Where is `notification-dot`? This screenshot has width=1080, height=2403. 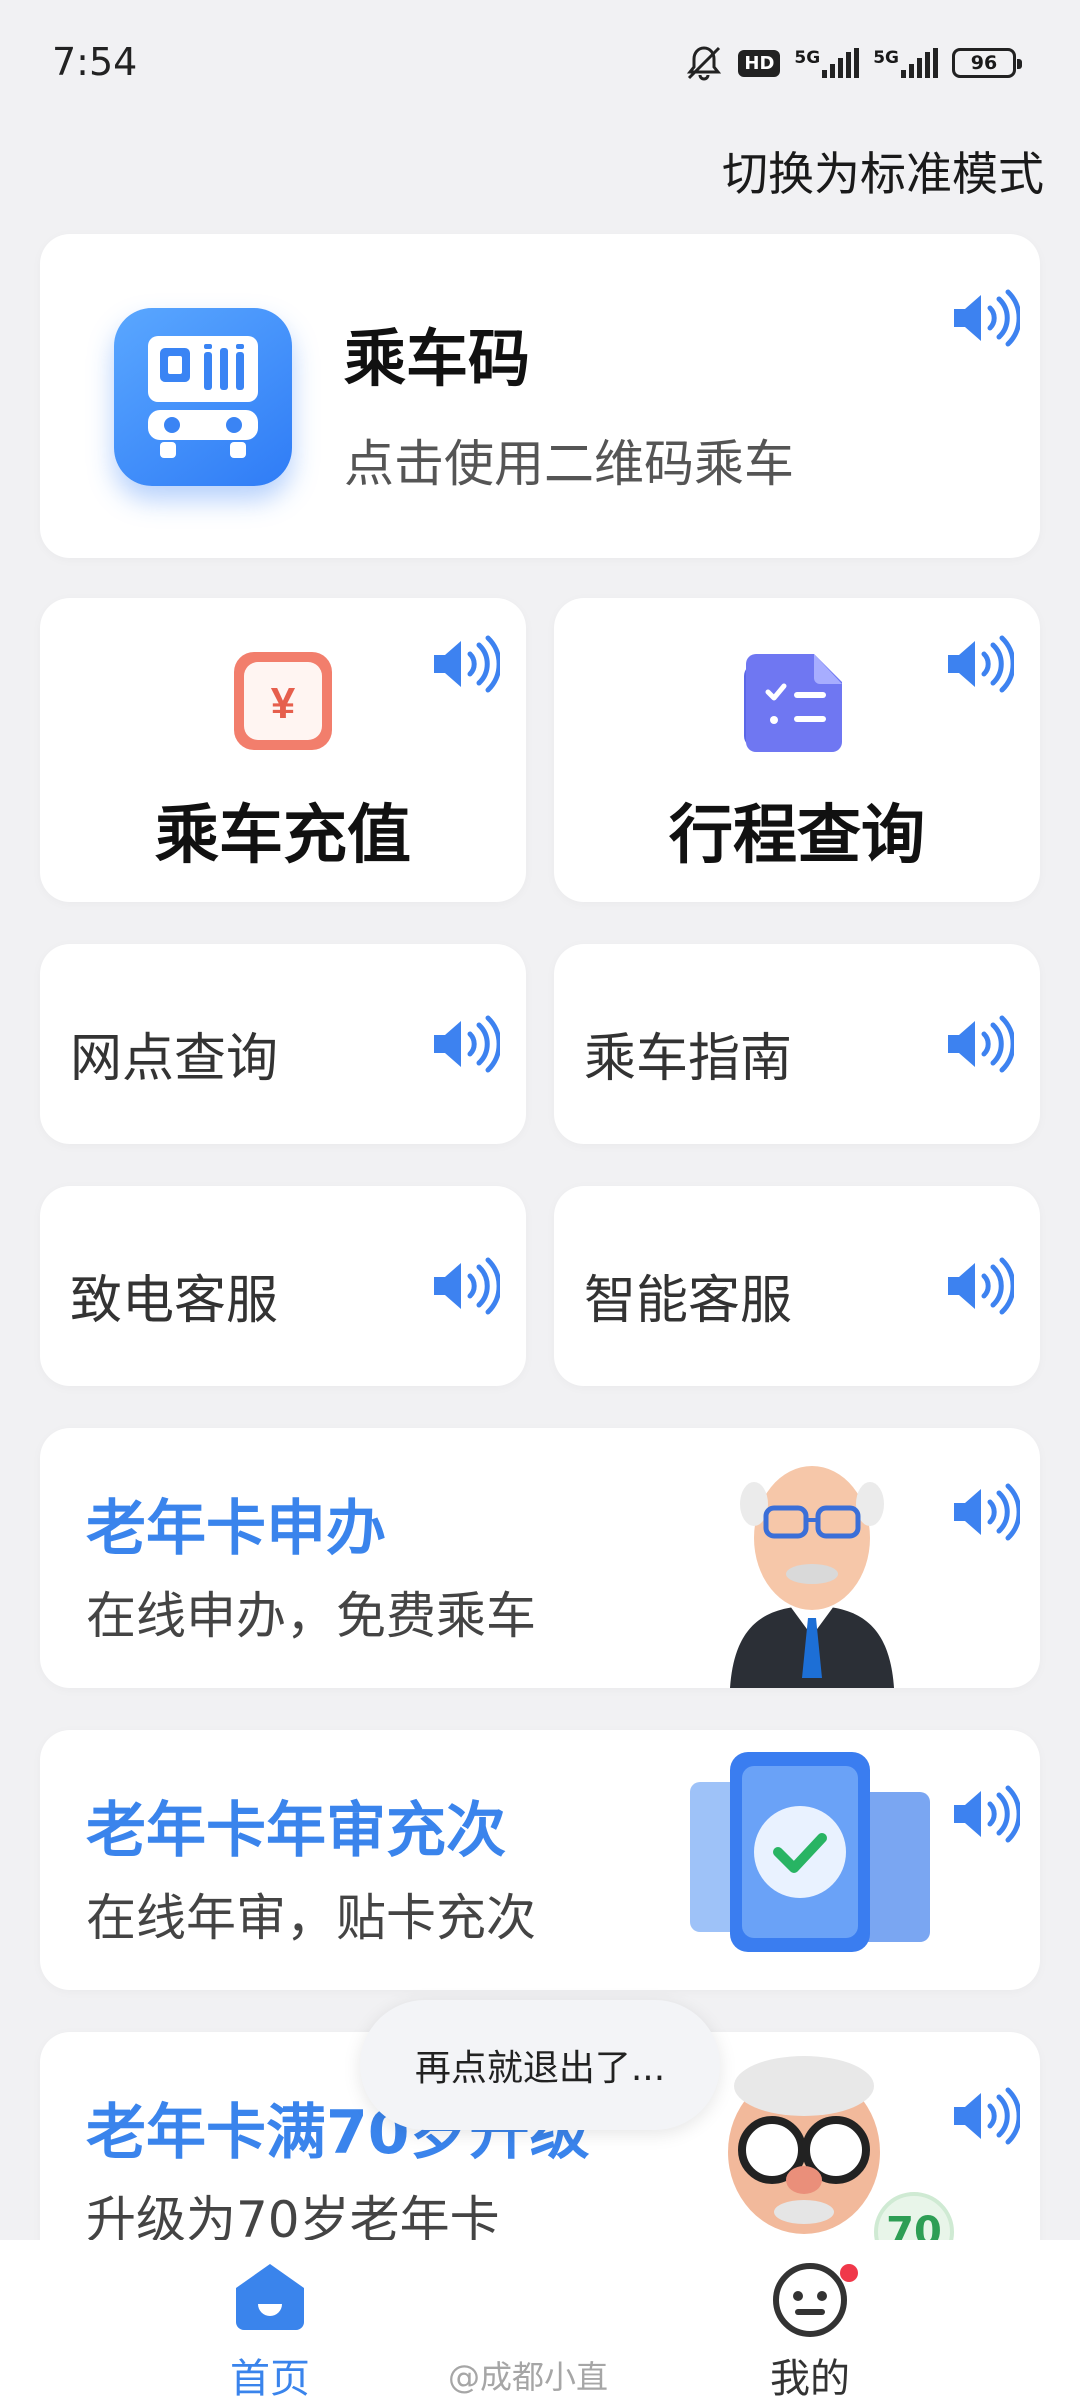
notification-dot is located at coordinates (849, 2273).